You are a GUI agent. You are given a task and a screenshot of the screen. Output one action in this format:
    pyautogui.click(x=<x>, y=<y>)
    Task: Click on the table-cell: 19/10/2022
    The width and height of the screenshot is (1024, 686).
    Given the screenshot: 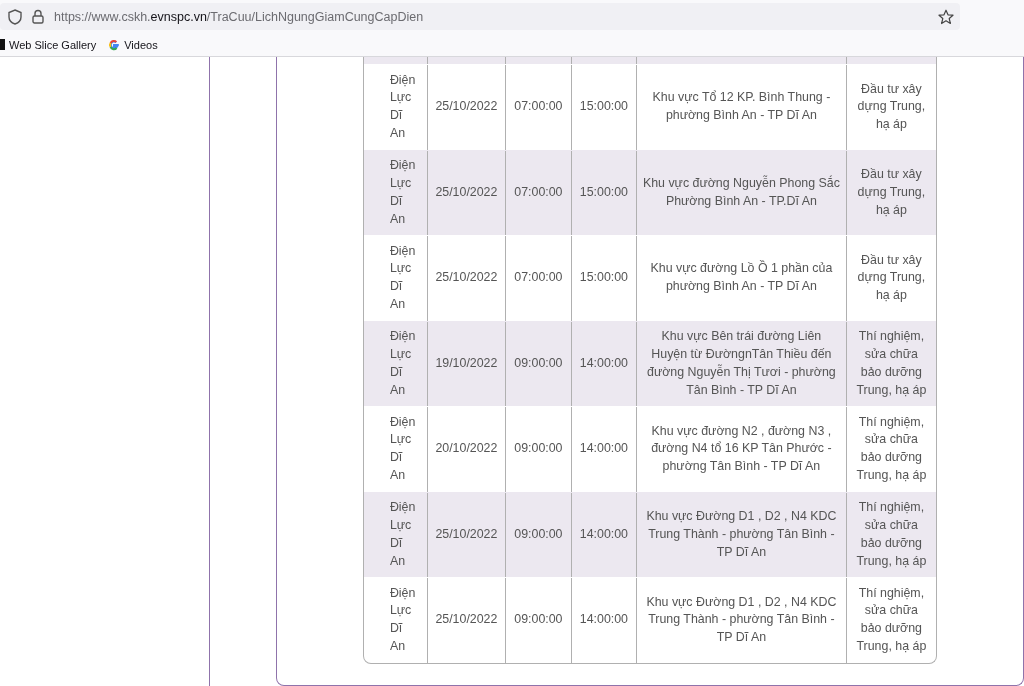 What is the action you would take?
    pyautogui.click(x=465, y=363)
    